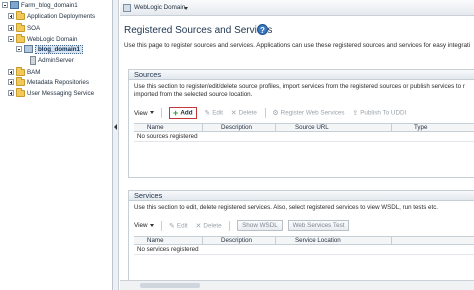 The image size is (474, 290). Describe the element at coordinates (116, 145) in the screenshot. I see `pane-splitter` at that location.